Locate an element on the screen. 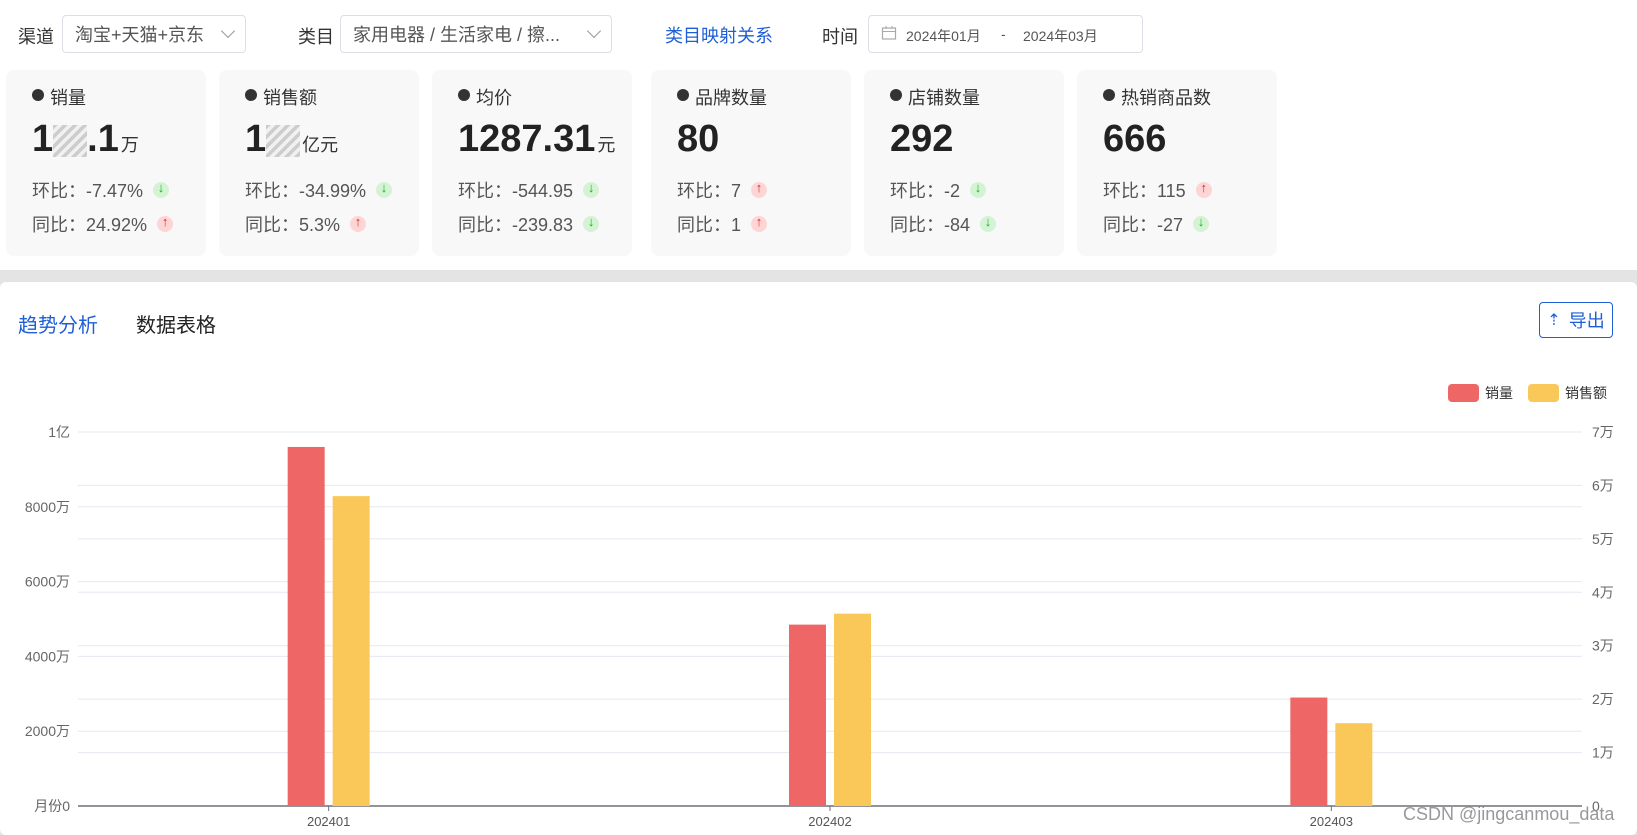 The height and width of the screenshot is (835, 1637). card-value: 80 is located at coordinates (698, 139).